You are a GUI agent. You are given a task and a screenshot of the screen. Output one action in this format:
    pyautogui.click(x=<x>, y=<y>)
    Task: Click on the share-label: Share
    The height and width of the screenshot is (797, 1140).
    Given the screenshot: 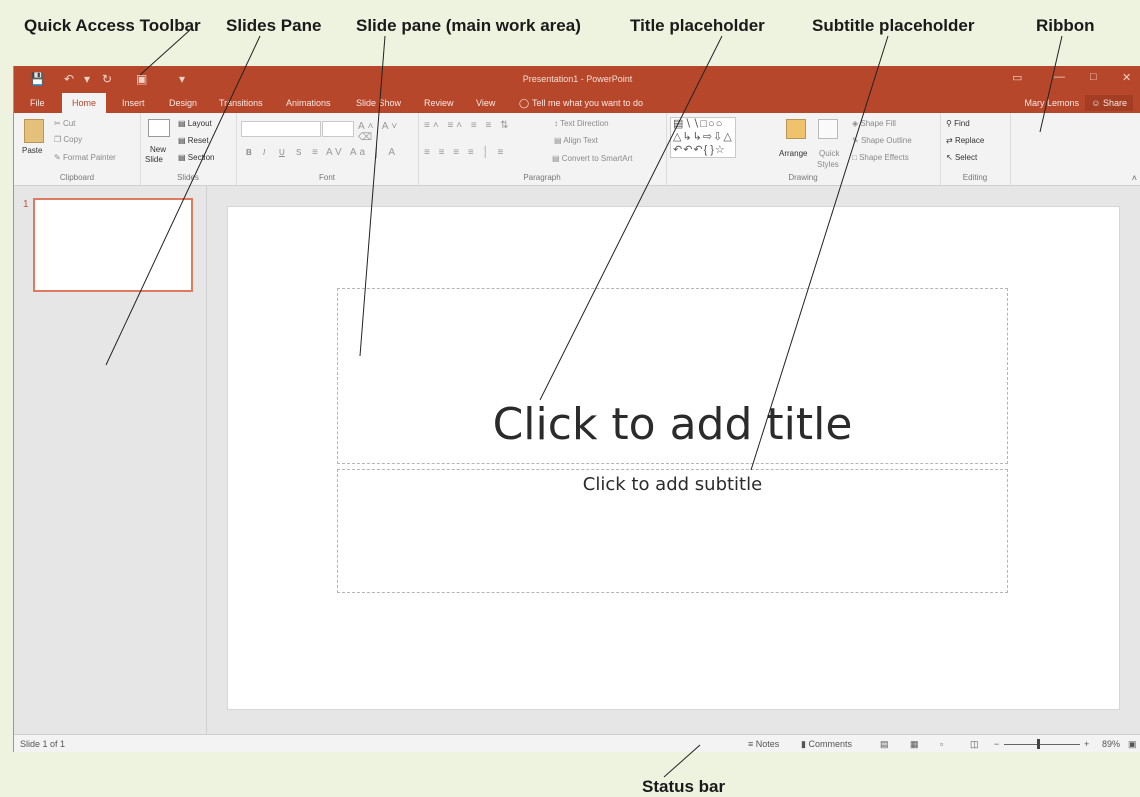 What is the action you would take?
    pyautogui.click(x=1114, y=103)
    